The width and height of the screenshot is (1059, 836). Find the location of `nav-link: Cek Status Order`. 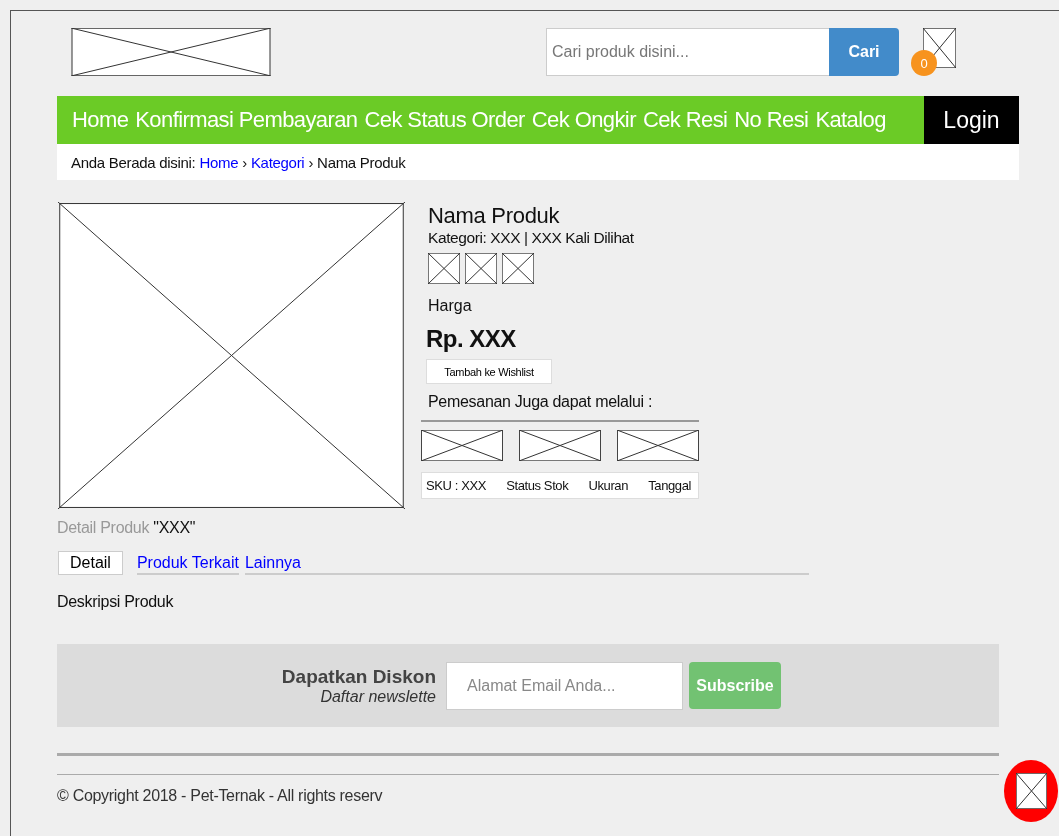

nav-link: Cek Status Order is located at coordinates (444, 120).